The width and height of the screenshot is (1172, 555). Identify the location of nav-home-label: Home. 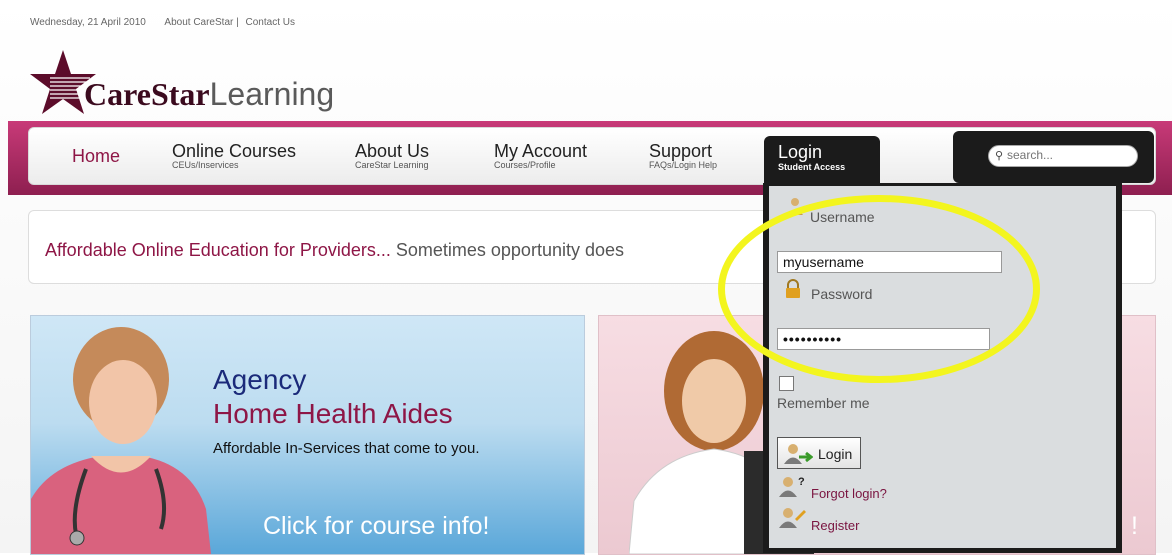
(96, 156).